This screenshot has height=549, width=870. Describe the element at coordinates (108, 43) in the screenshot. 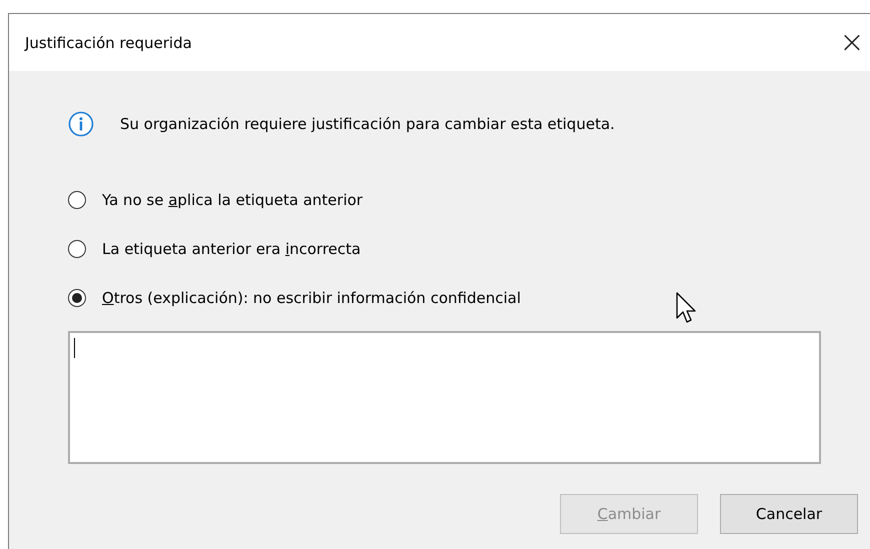

I see `window-title: Justificación requerida` at that location.